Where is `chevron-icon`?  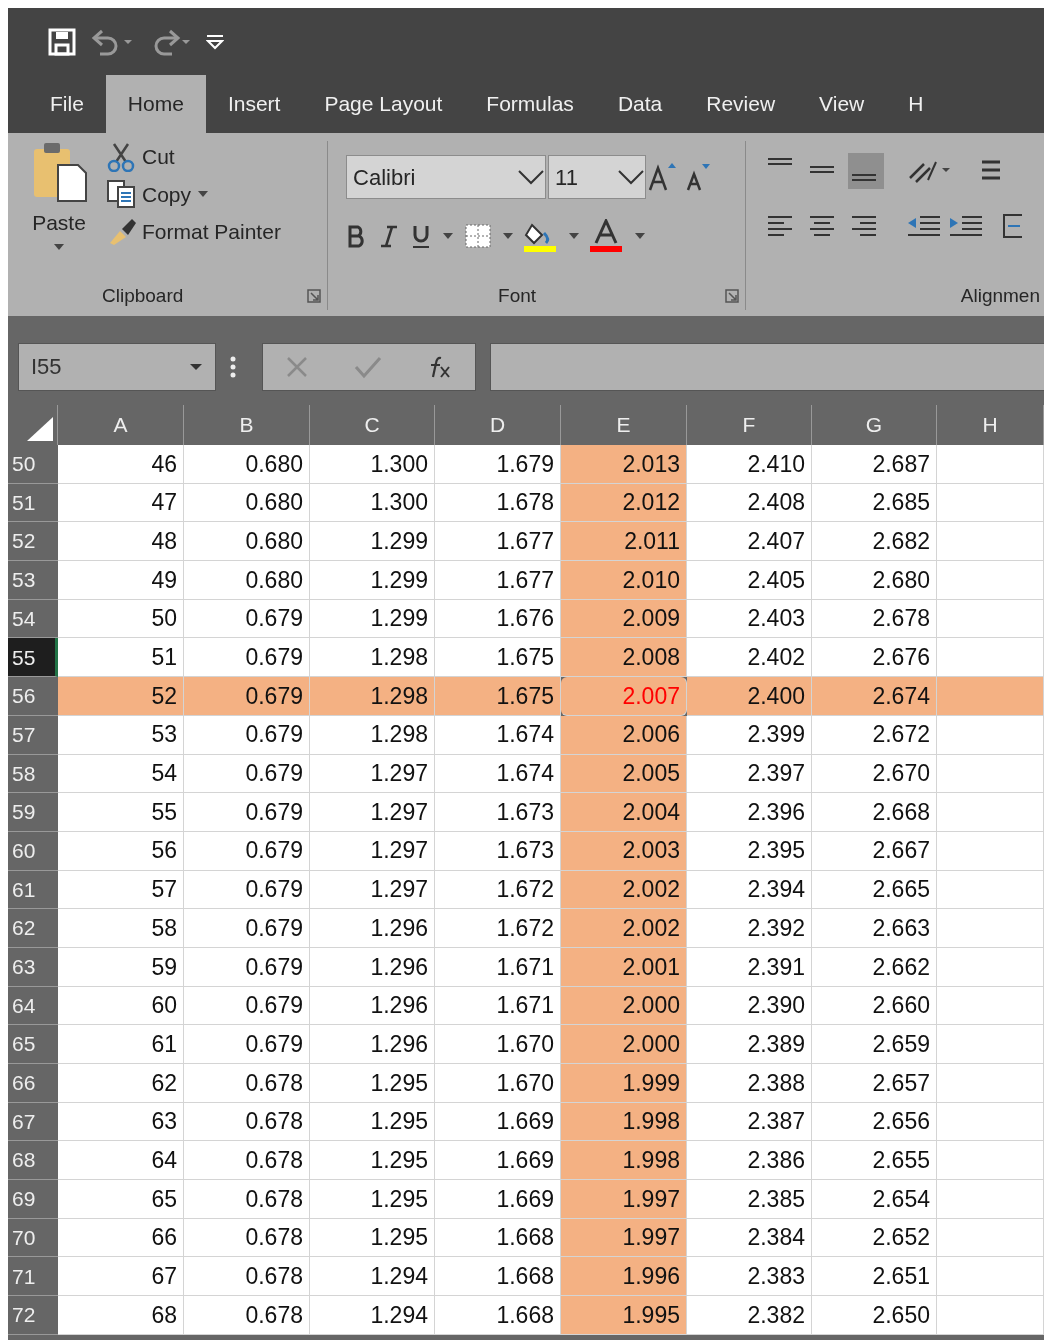 chevron-icon is located at coordinates (631, 177).